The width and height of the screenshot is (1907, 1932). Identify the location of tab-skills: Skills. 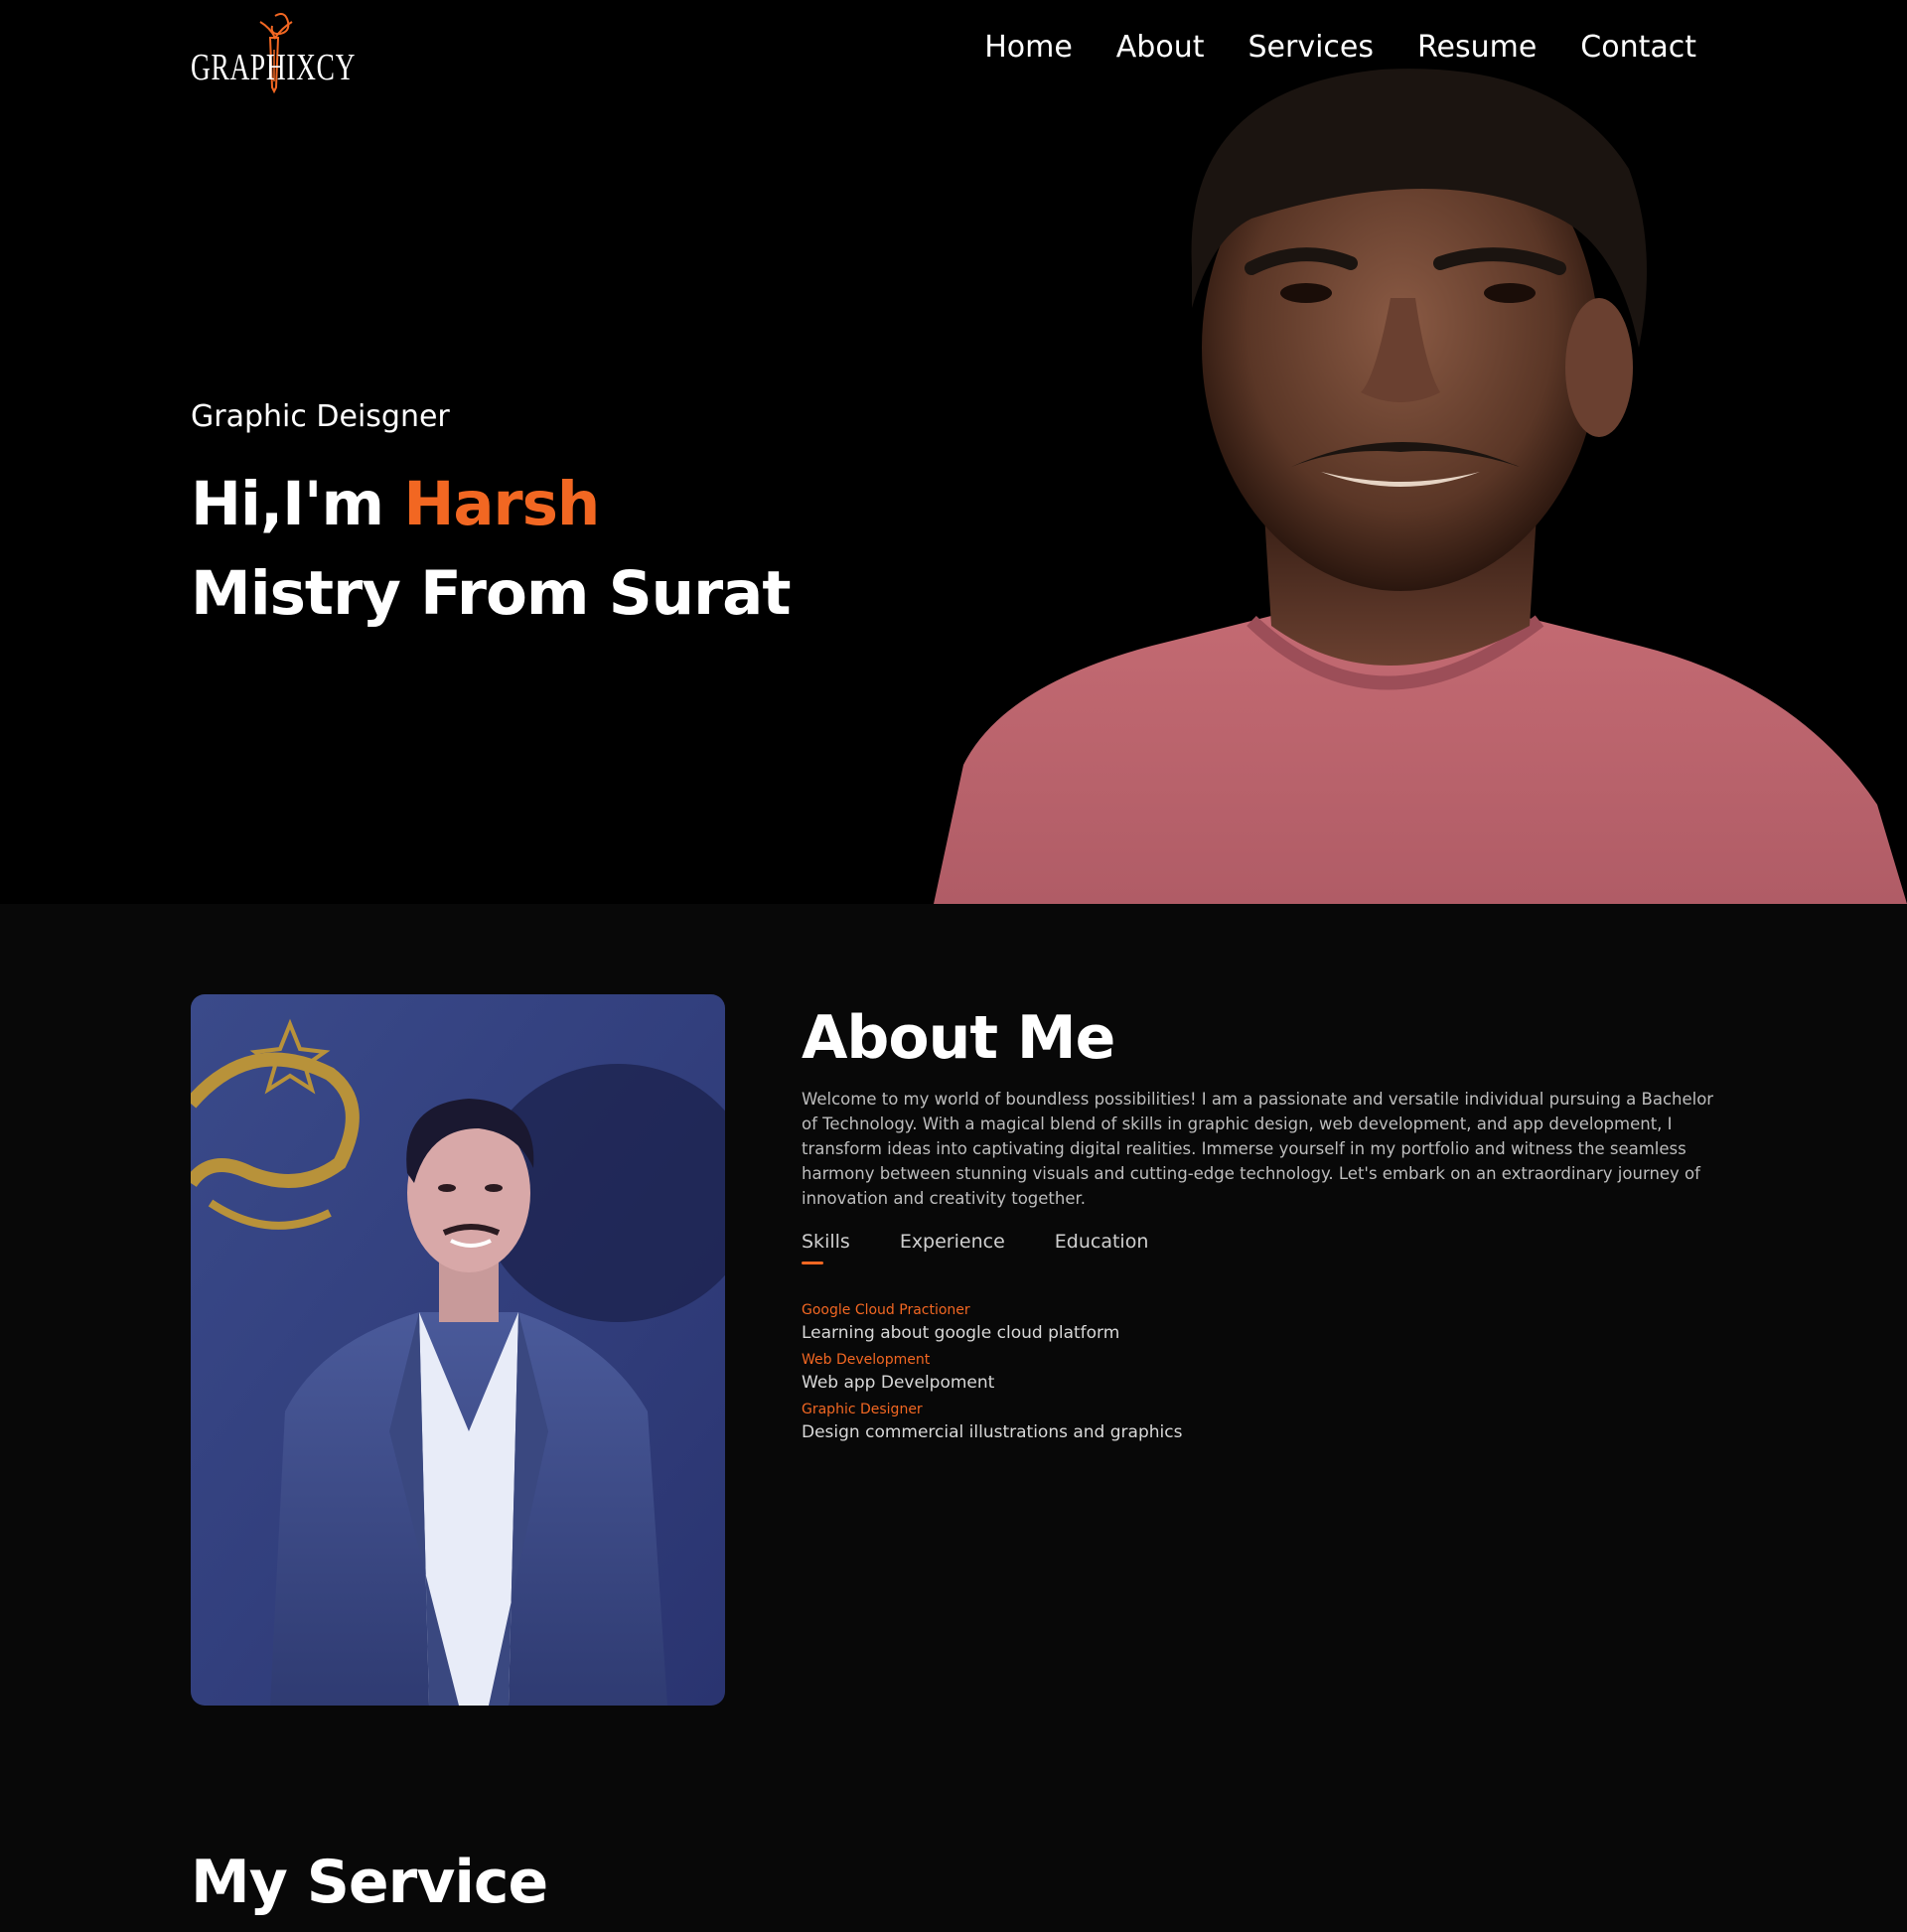
(826, 1247).